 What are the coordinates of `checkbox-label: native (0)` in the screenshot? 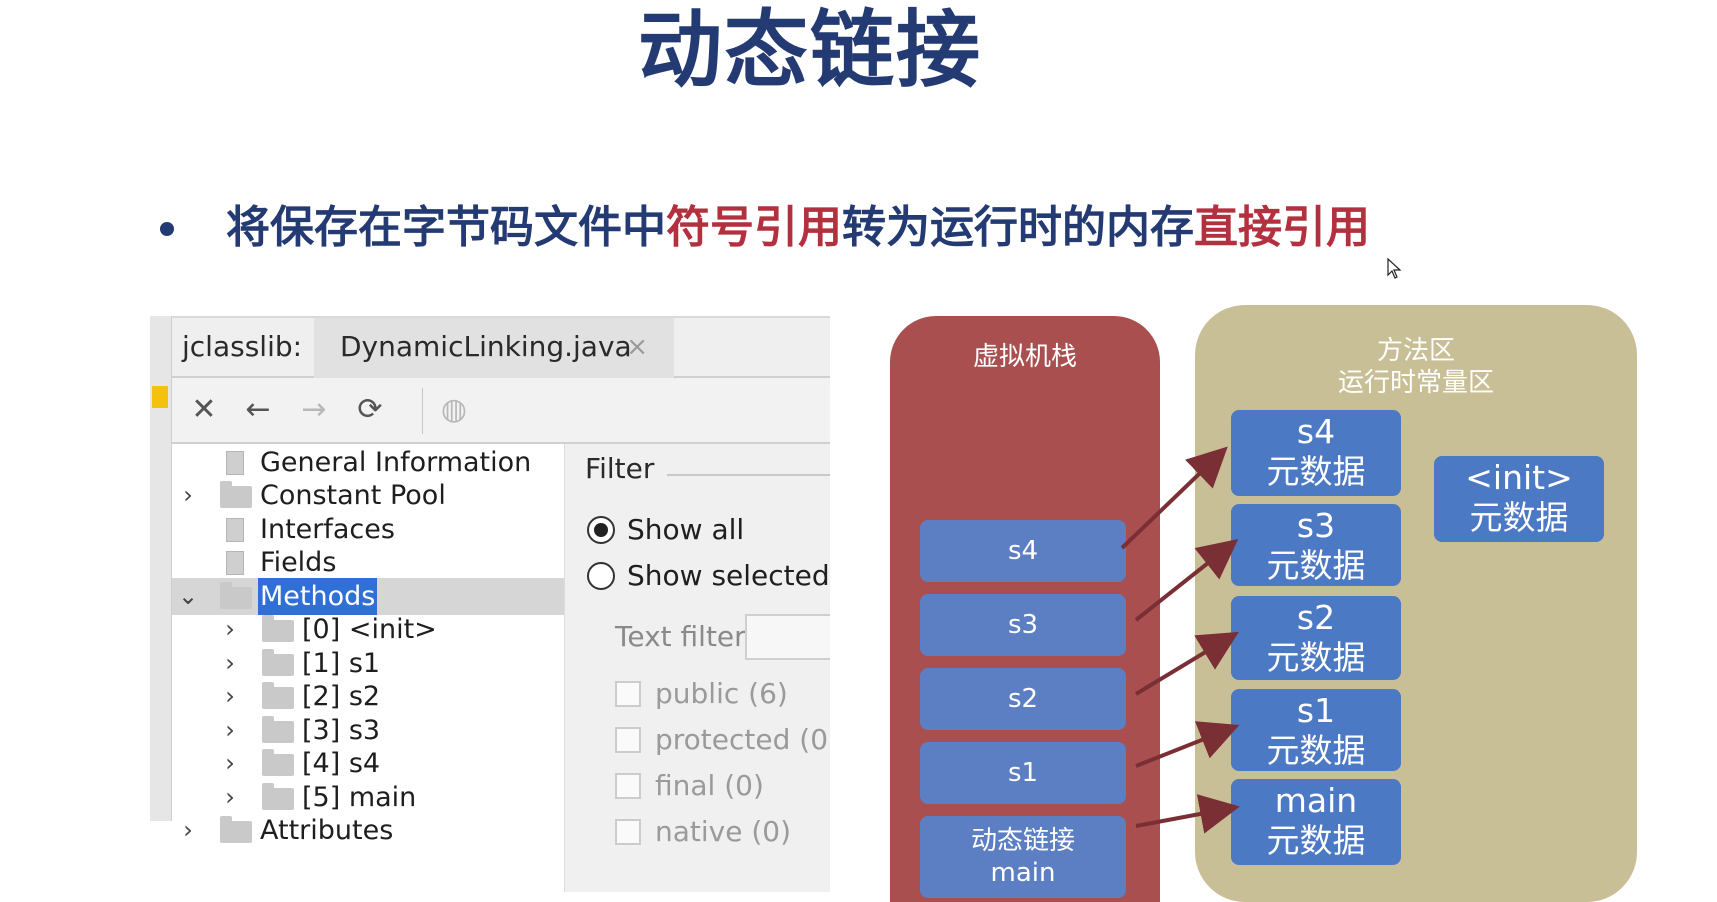 It's located at (723, 831).